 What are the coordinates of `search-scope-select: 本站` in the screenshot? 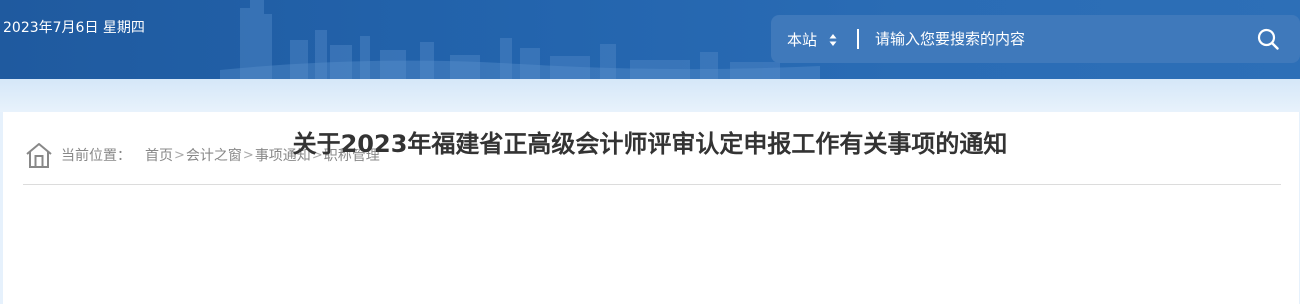 It's located at (812, 39).